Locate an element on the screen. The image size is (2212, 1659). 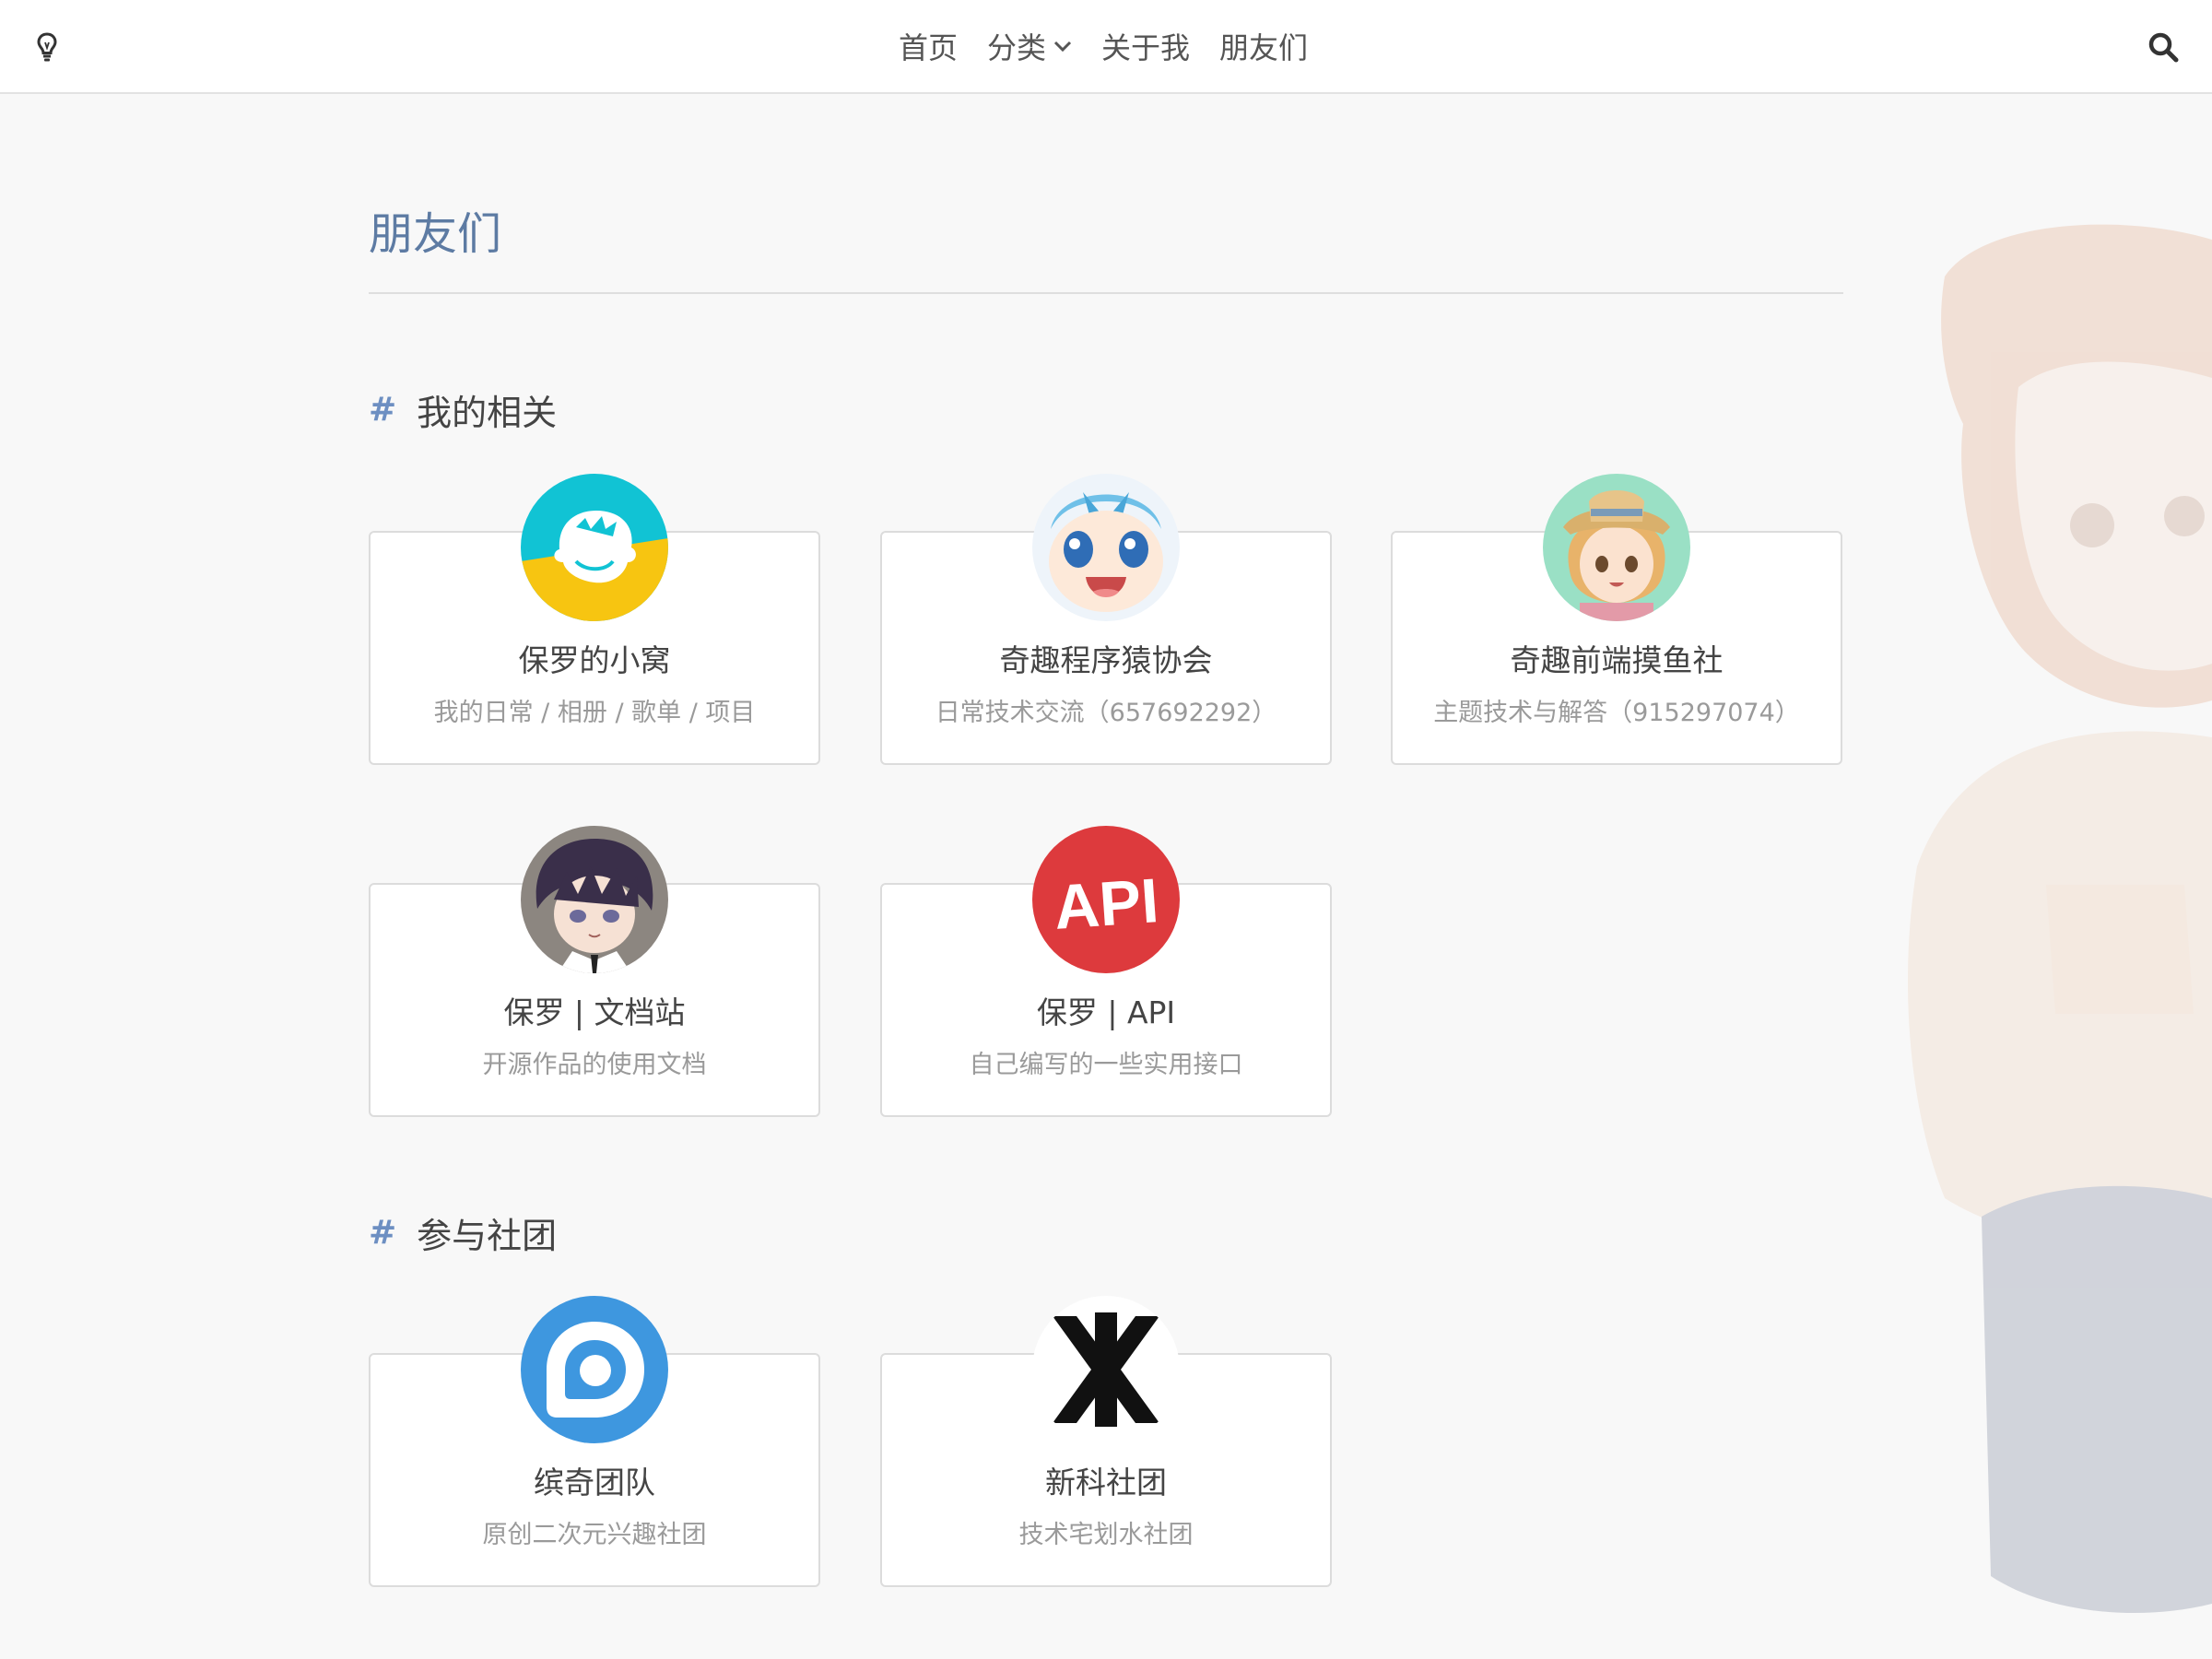
avatar-xinke-club: K is located at coordinates (1106, 1369).